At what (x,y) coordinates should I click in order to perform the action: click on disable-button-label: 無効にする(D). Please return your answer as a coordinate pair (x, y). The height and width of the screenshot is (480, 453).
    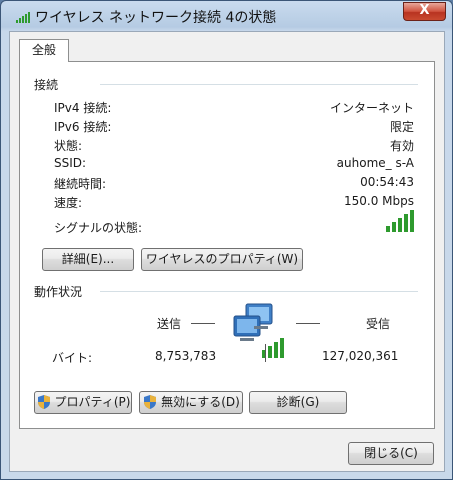
    Looking at the image, I should click on (200, 402).